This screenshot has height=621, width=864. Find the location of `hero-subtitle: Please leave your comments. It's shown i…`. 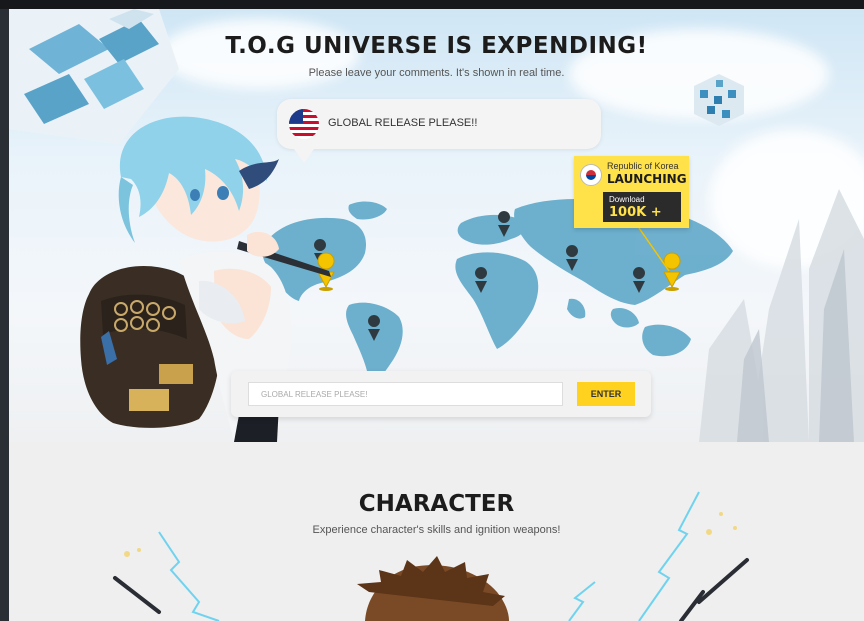

hero-subtitle: Please leave your comments. It's shown i… is located at coordinates (436, 73).